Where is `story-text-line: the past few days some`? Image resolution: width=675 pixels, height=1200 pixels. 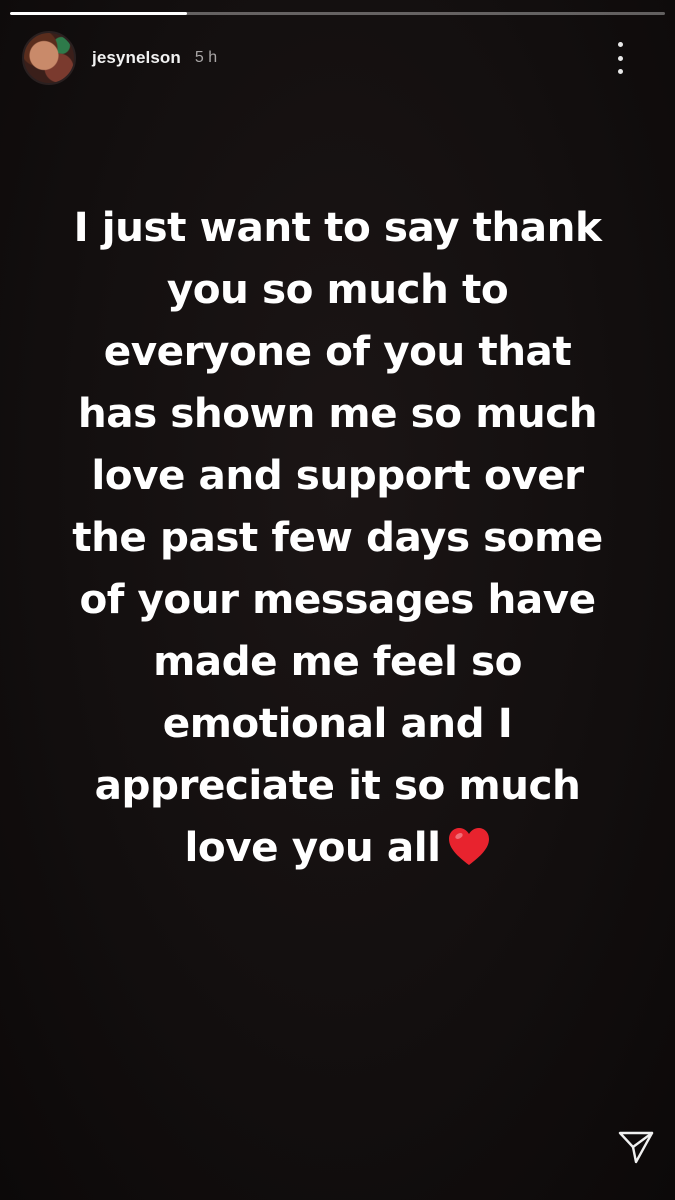 story-text-line: the past few days some is located at coordinates (337, 537).